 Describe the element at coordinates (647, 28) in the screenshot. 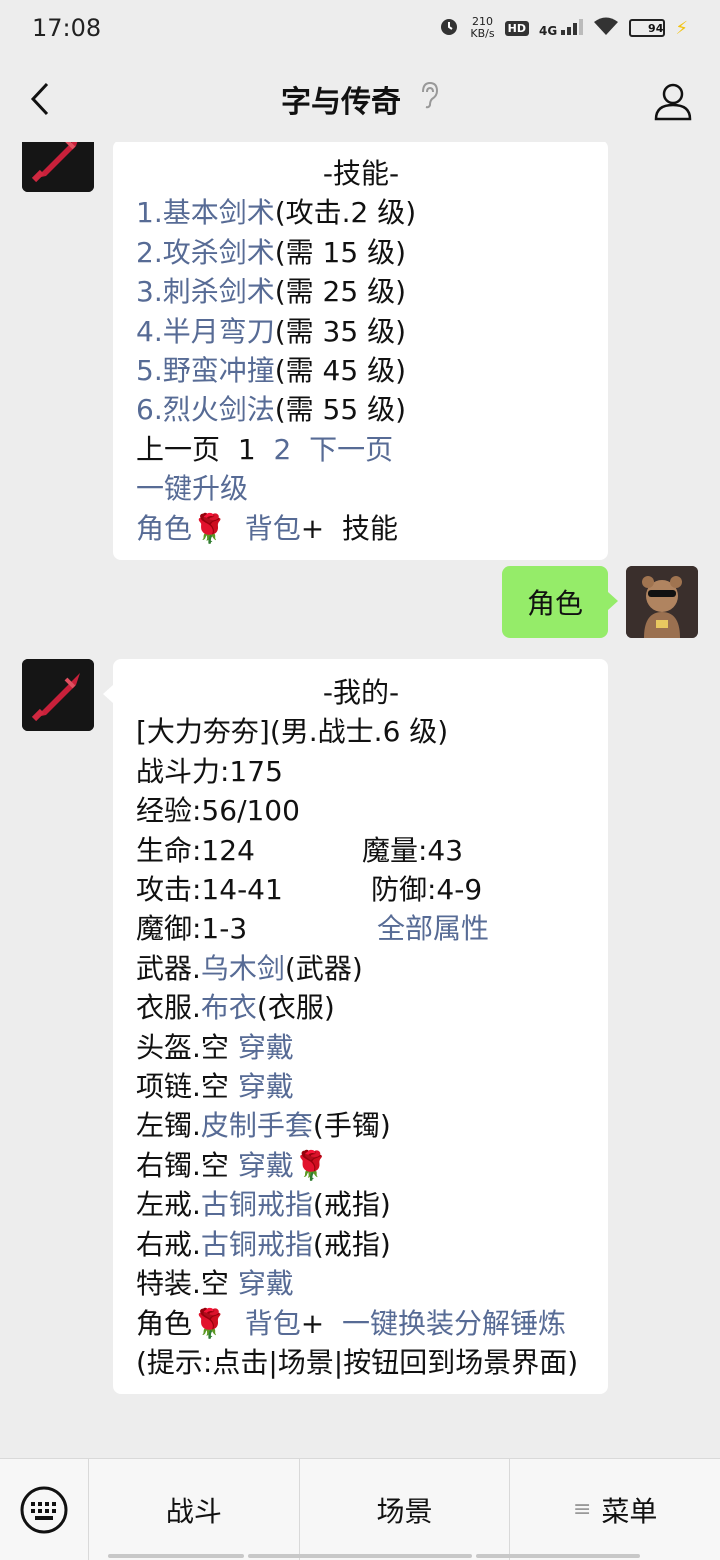

I see `battery-icon: 94` at that location.